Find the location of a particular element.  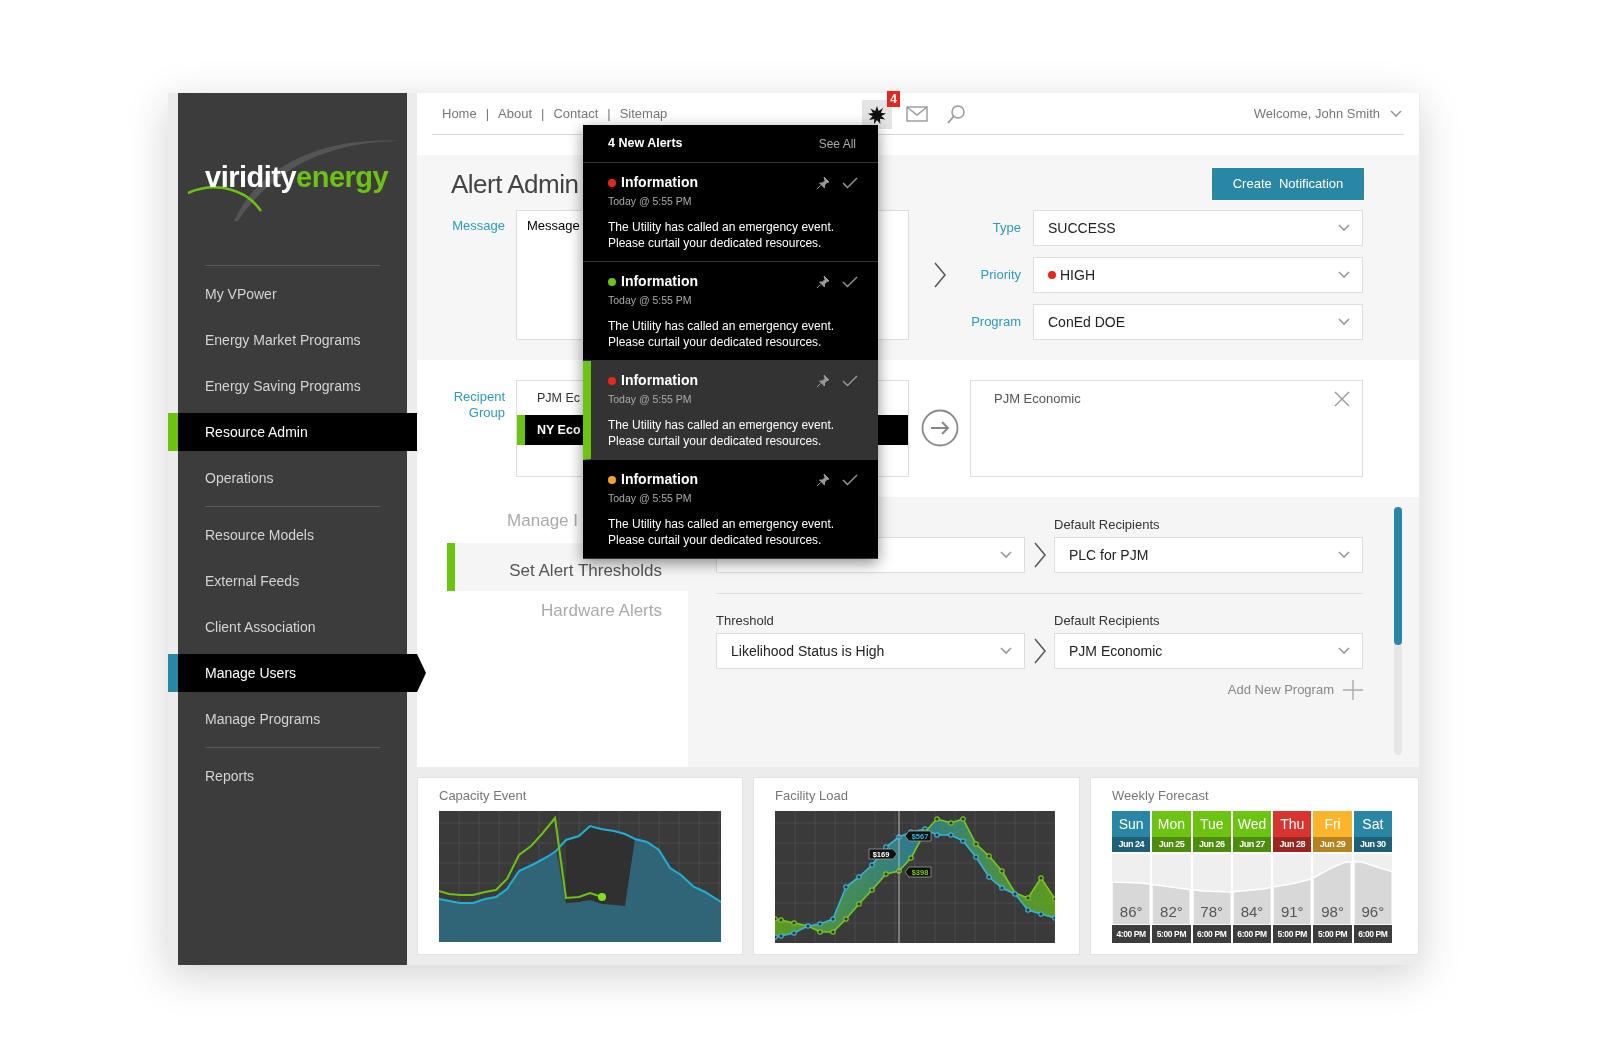

date-label: Jun 30 is located at coordinates (1372, 844).